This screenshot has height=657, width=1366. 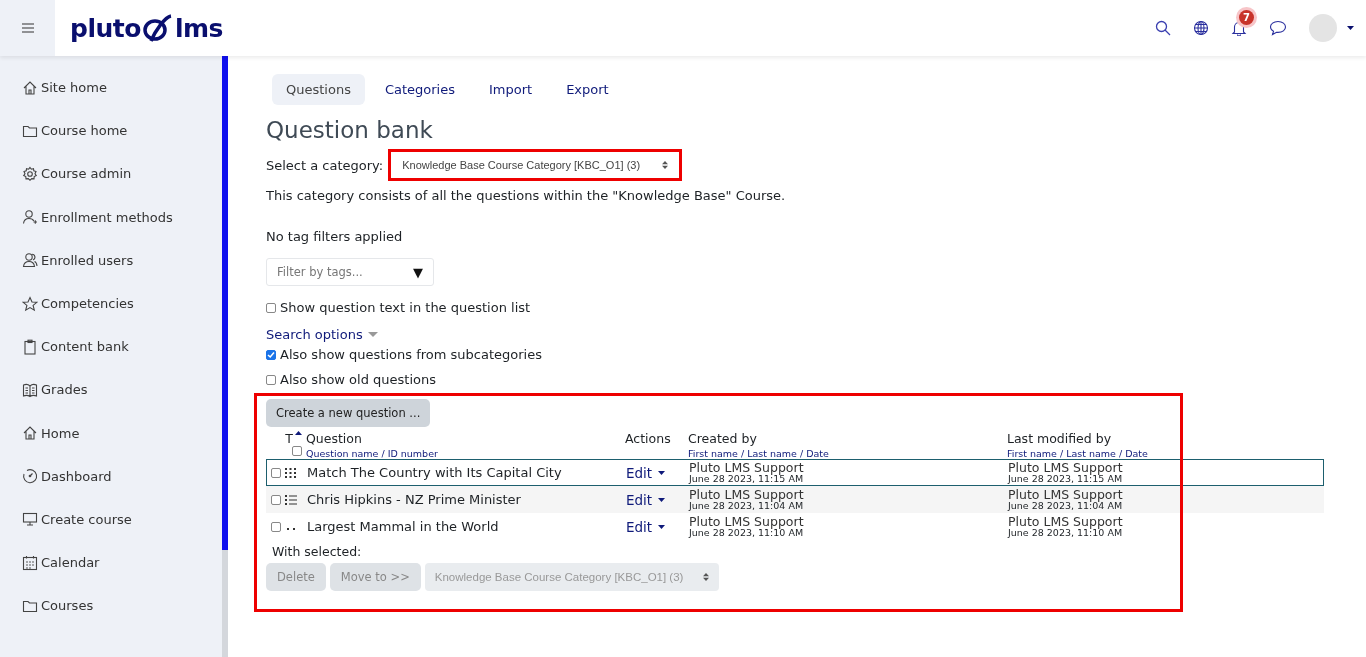 I want to click on page-title: Question bank, so click(x=349, y=130).